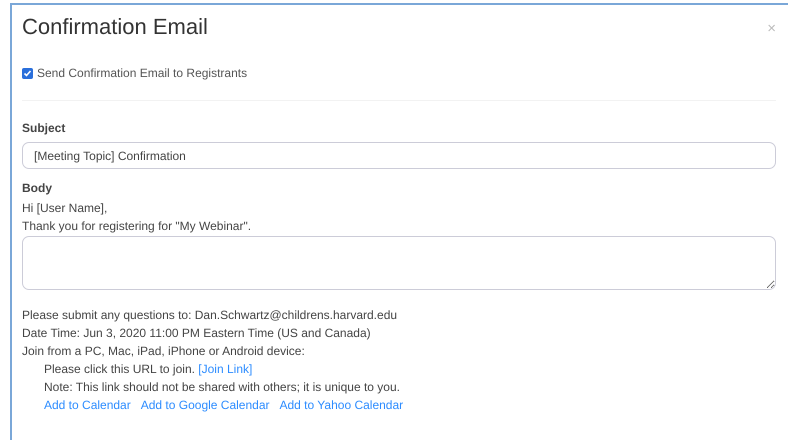 This screenshot has width=788, height=442. What do you see at coordinates (115, 27) in the screenshot?
I see `dialog-title: Confirmation Email` at bounding box center [115, 27].